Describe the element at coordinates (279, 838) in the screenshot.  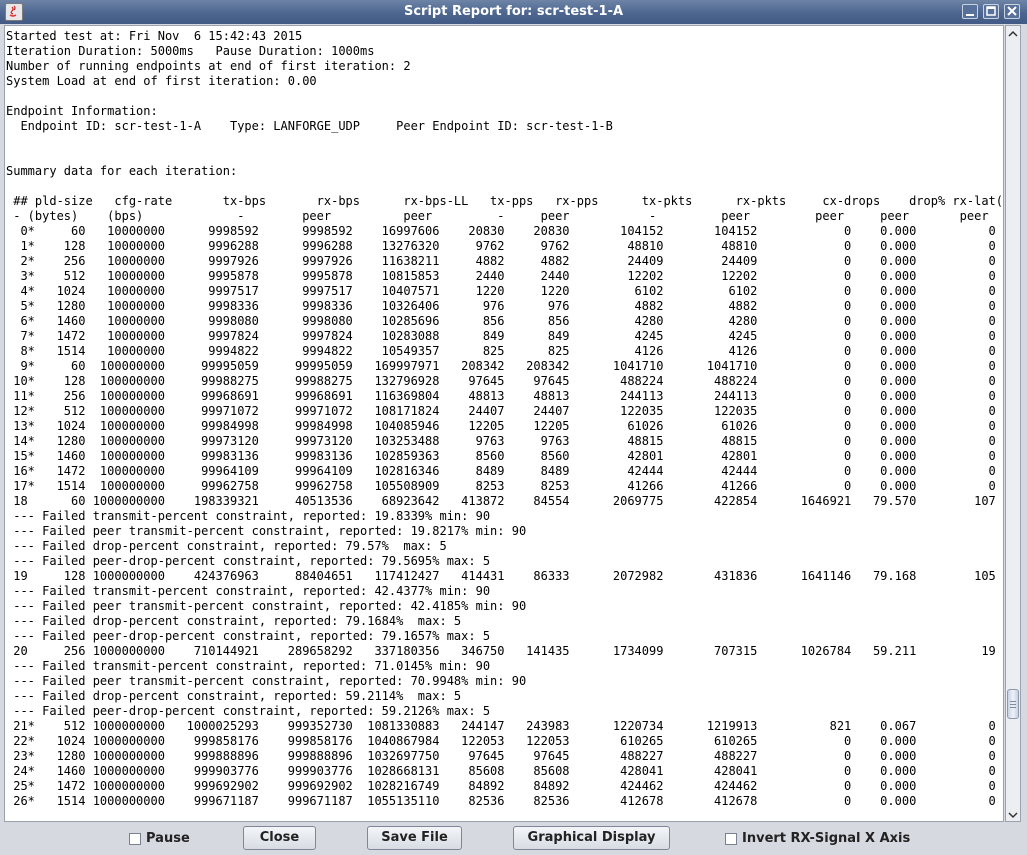
I see `close-button: Close` at that location.